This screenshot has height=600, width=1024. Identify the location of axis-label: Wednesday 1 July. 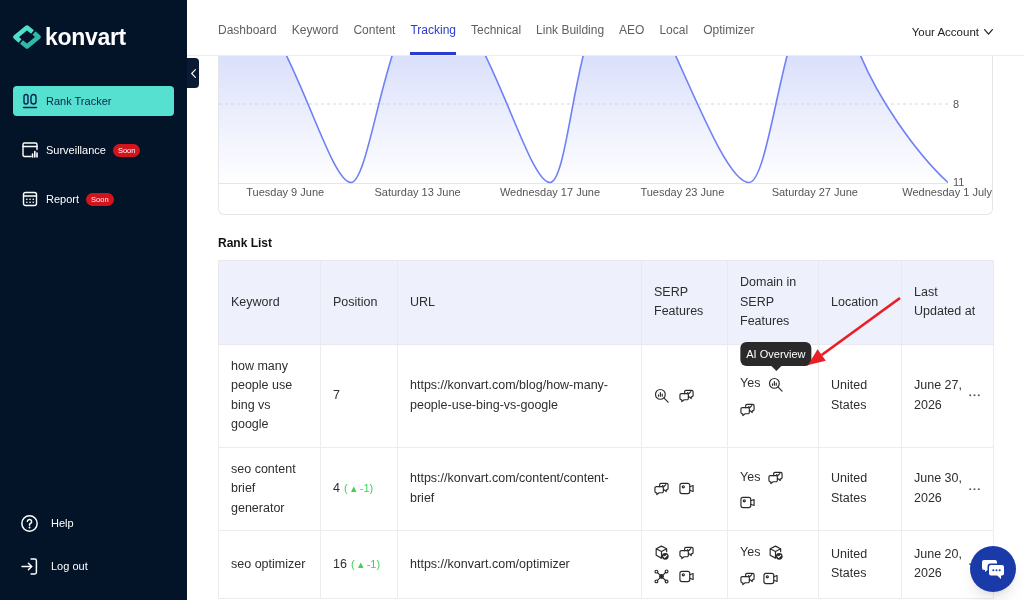
(947, 192).